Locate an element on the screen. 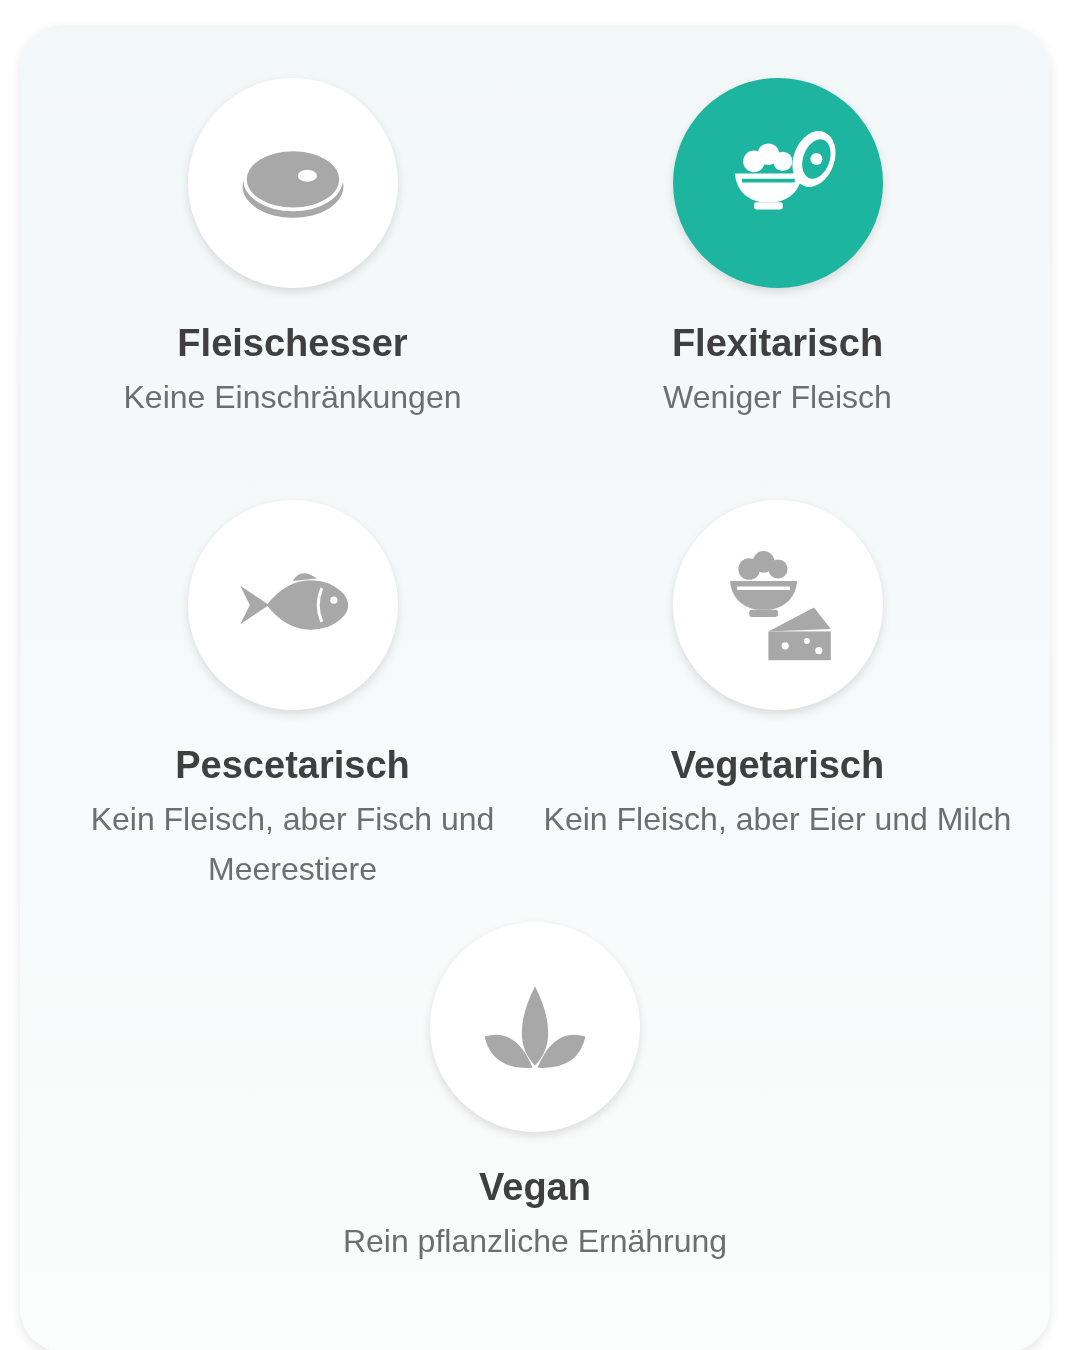 Image resolution: width=1080 pixels, height=1350 pixels. option-description: Weniger Fleisch is located at coordinates (777, 397).